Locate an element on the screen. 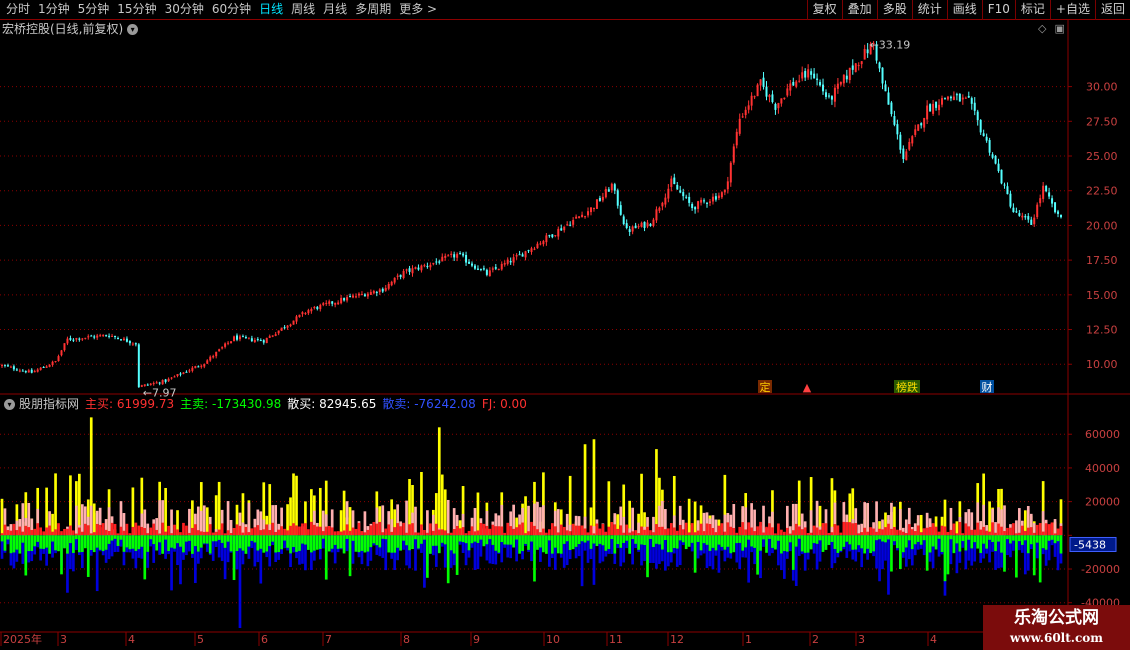 This screenshot has height=650, width=1130. retail-sell-bar is located at coordinates (1025, 555).